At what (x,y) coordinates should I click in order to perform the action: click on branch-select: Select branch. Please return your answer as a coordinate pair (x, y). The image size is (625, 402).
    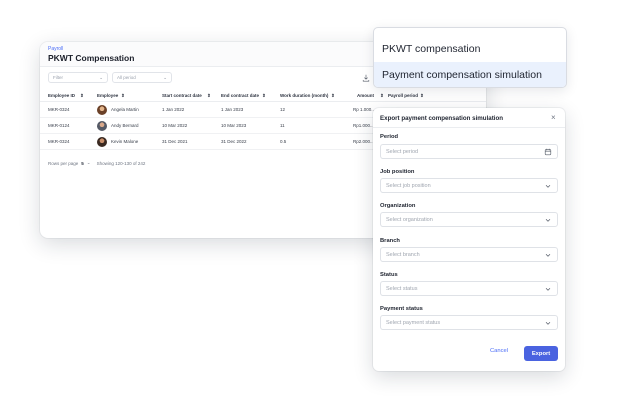
    Looking at the image, I should click on (469, 254).